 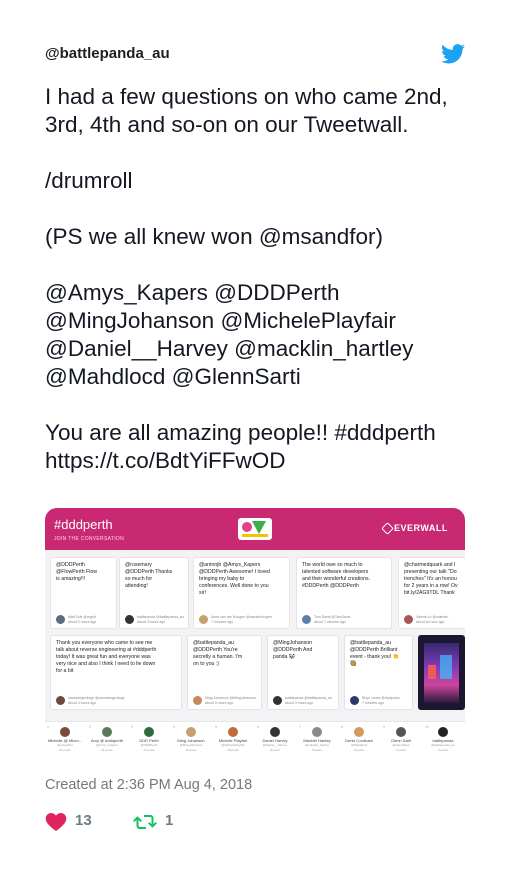 I want to click on tweetwall-header: #dddperth JOIN THE CONVERSATION EVERWALL, so click(x=255, y=529).